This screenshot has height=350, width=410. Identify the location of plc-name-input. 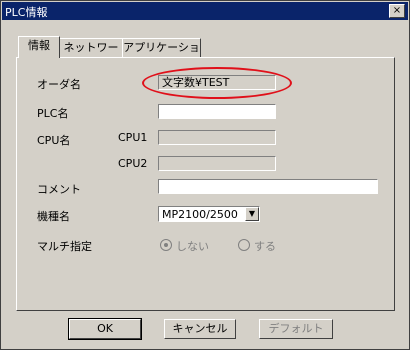
(217, 111).